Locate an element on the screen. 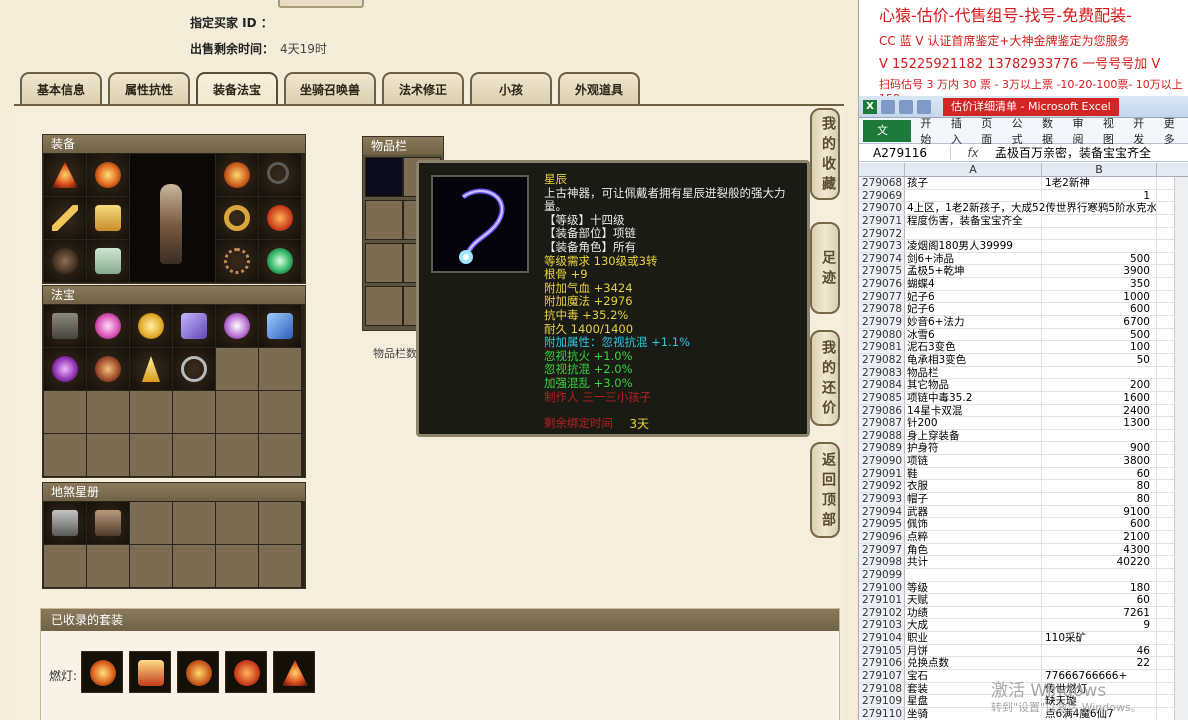  corner-cell is located at coordinates (882, 169).